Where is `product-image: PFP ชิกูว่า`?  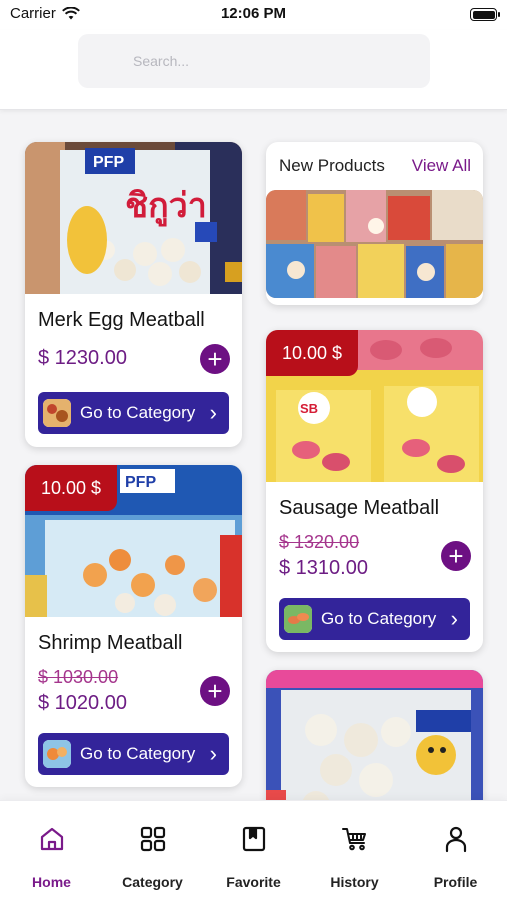 product-image: PFP ชิกูว่า is located at coordinates (133, 218).